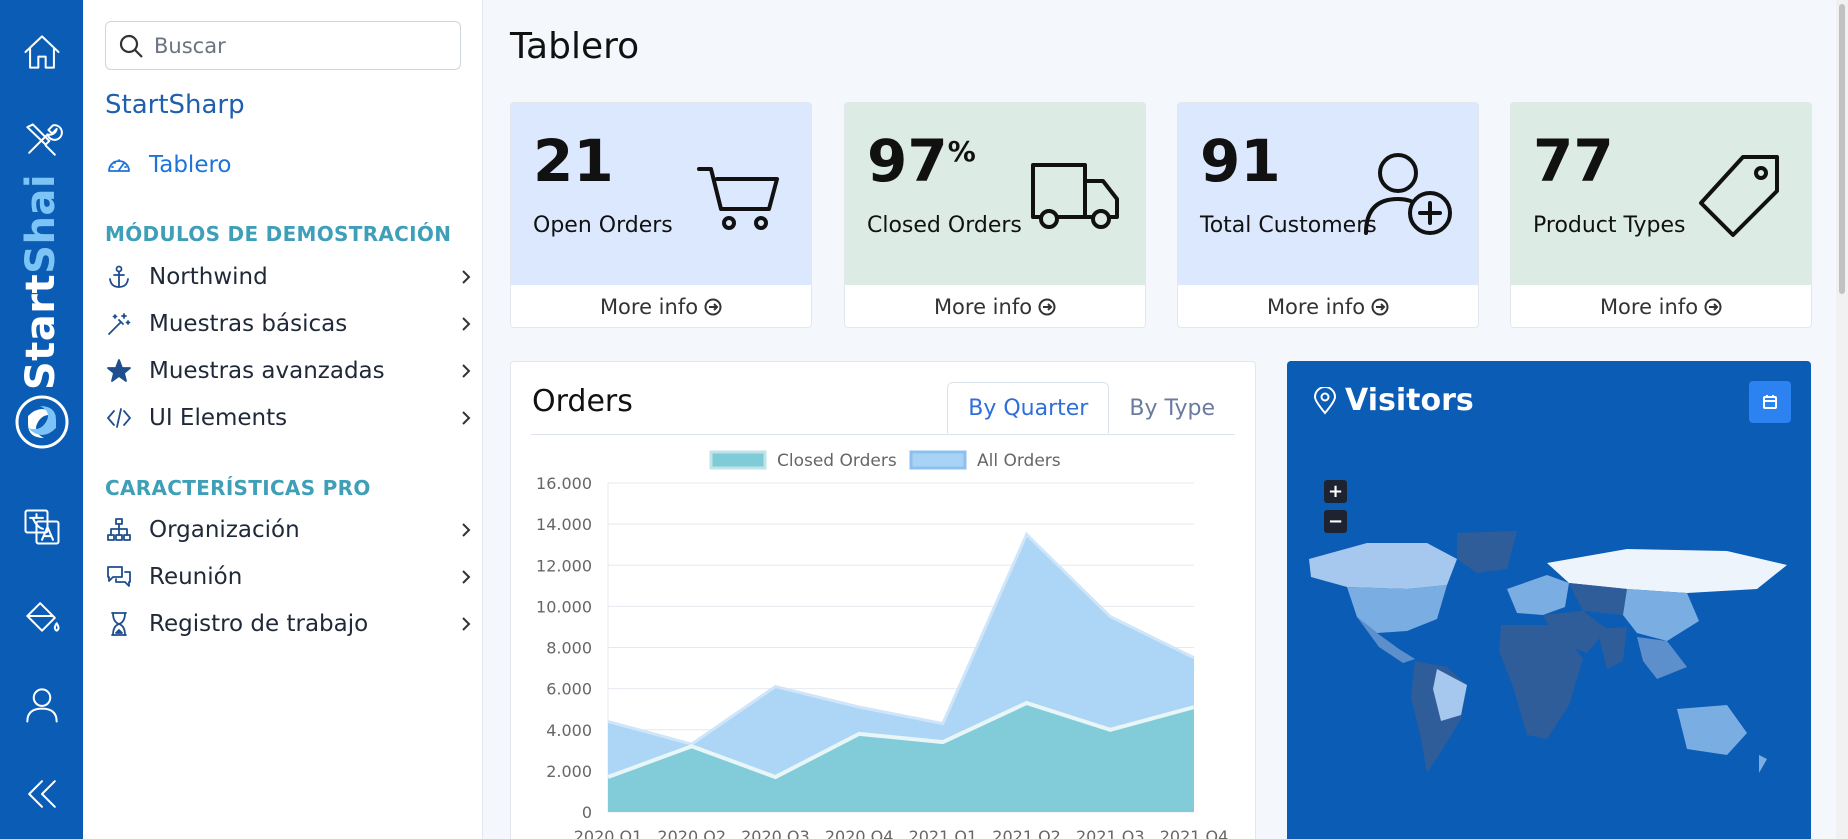 The width and height of the screenshot is (1848, 839). I want to click on section-title-demo: MÓDULOS DE DEMOSTRACIÓN, so click(278, 234).